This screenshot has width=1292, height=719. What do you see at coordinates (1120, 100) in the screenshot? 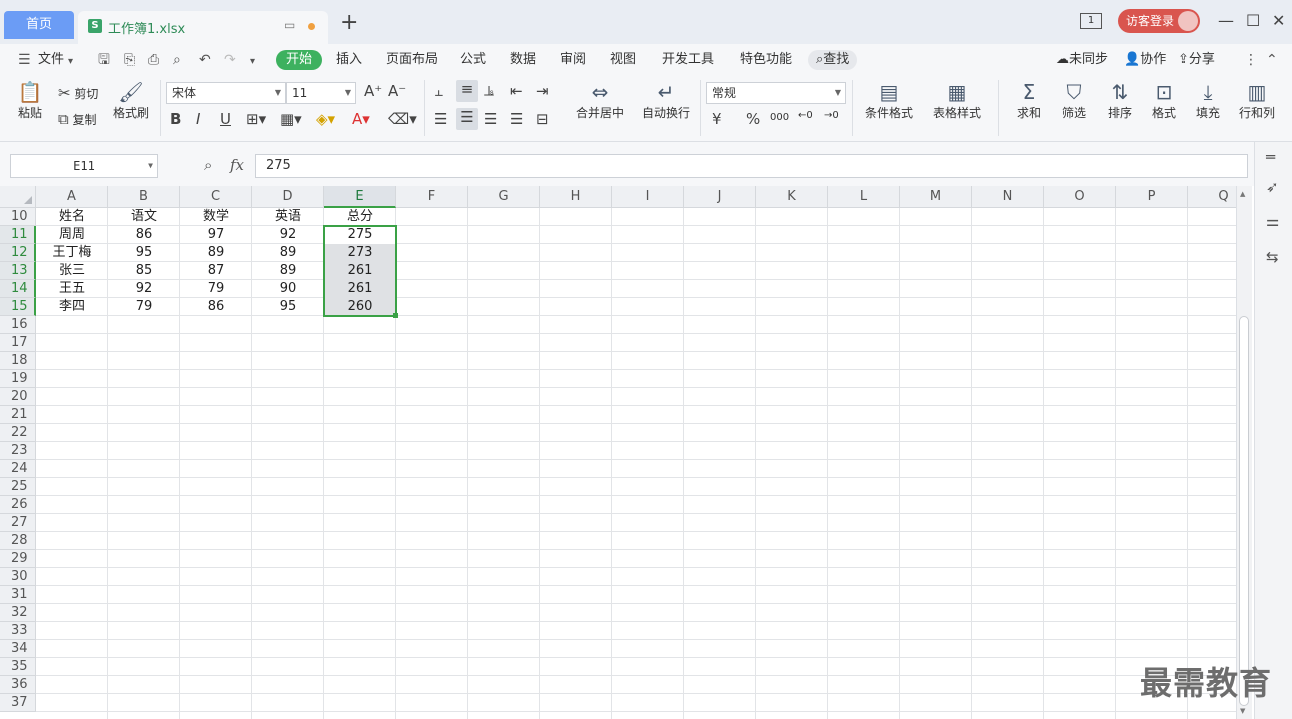
I see `sort-button: ⇅ 排序` at bounding box center [1120, 100].